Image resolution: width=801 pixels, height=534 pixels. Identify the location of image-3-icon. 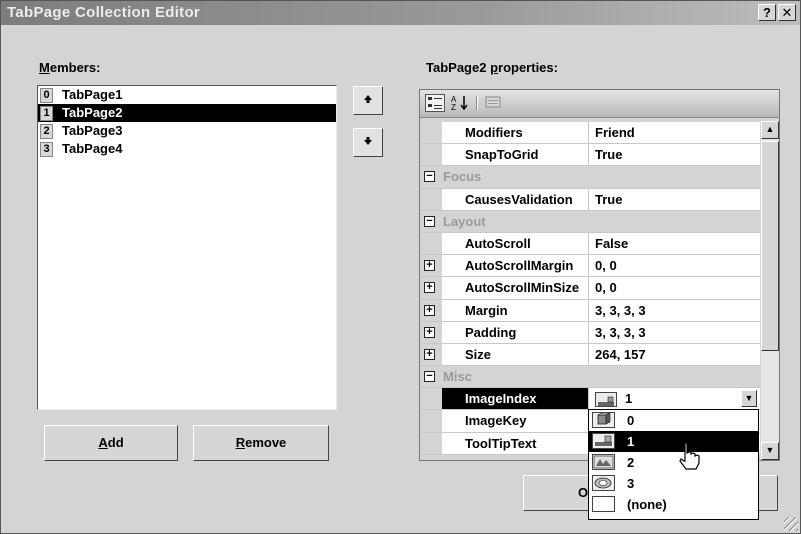
(603, 483).